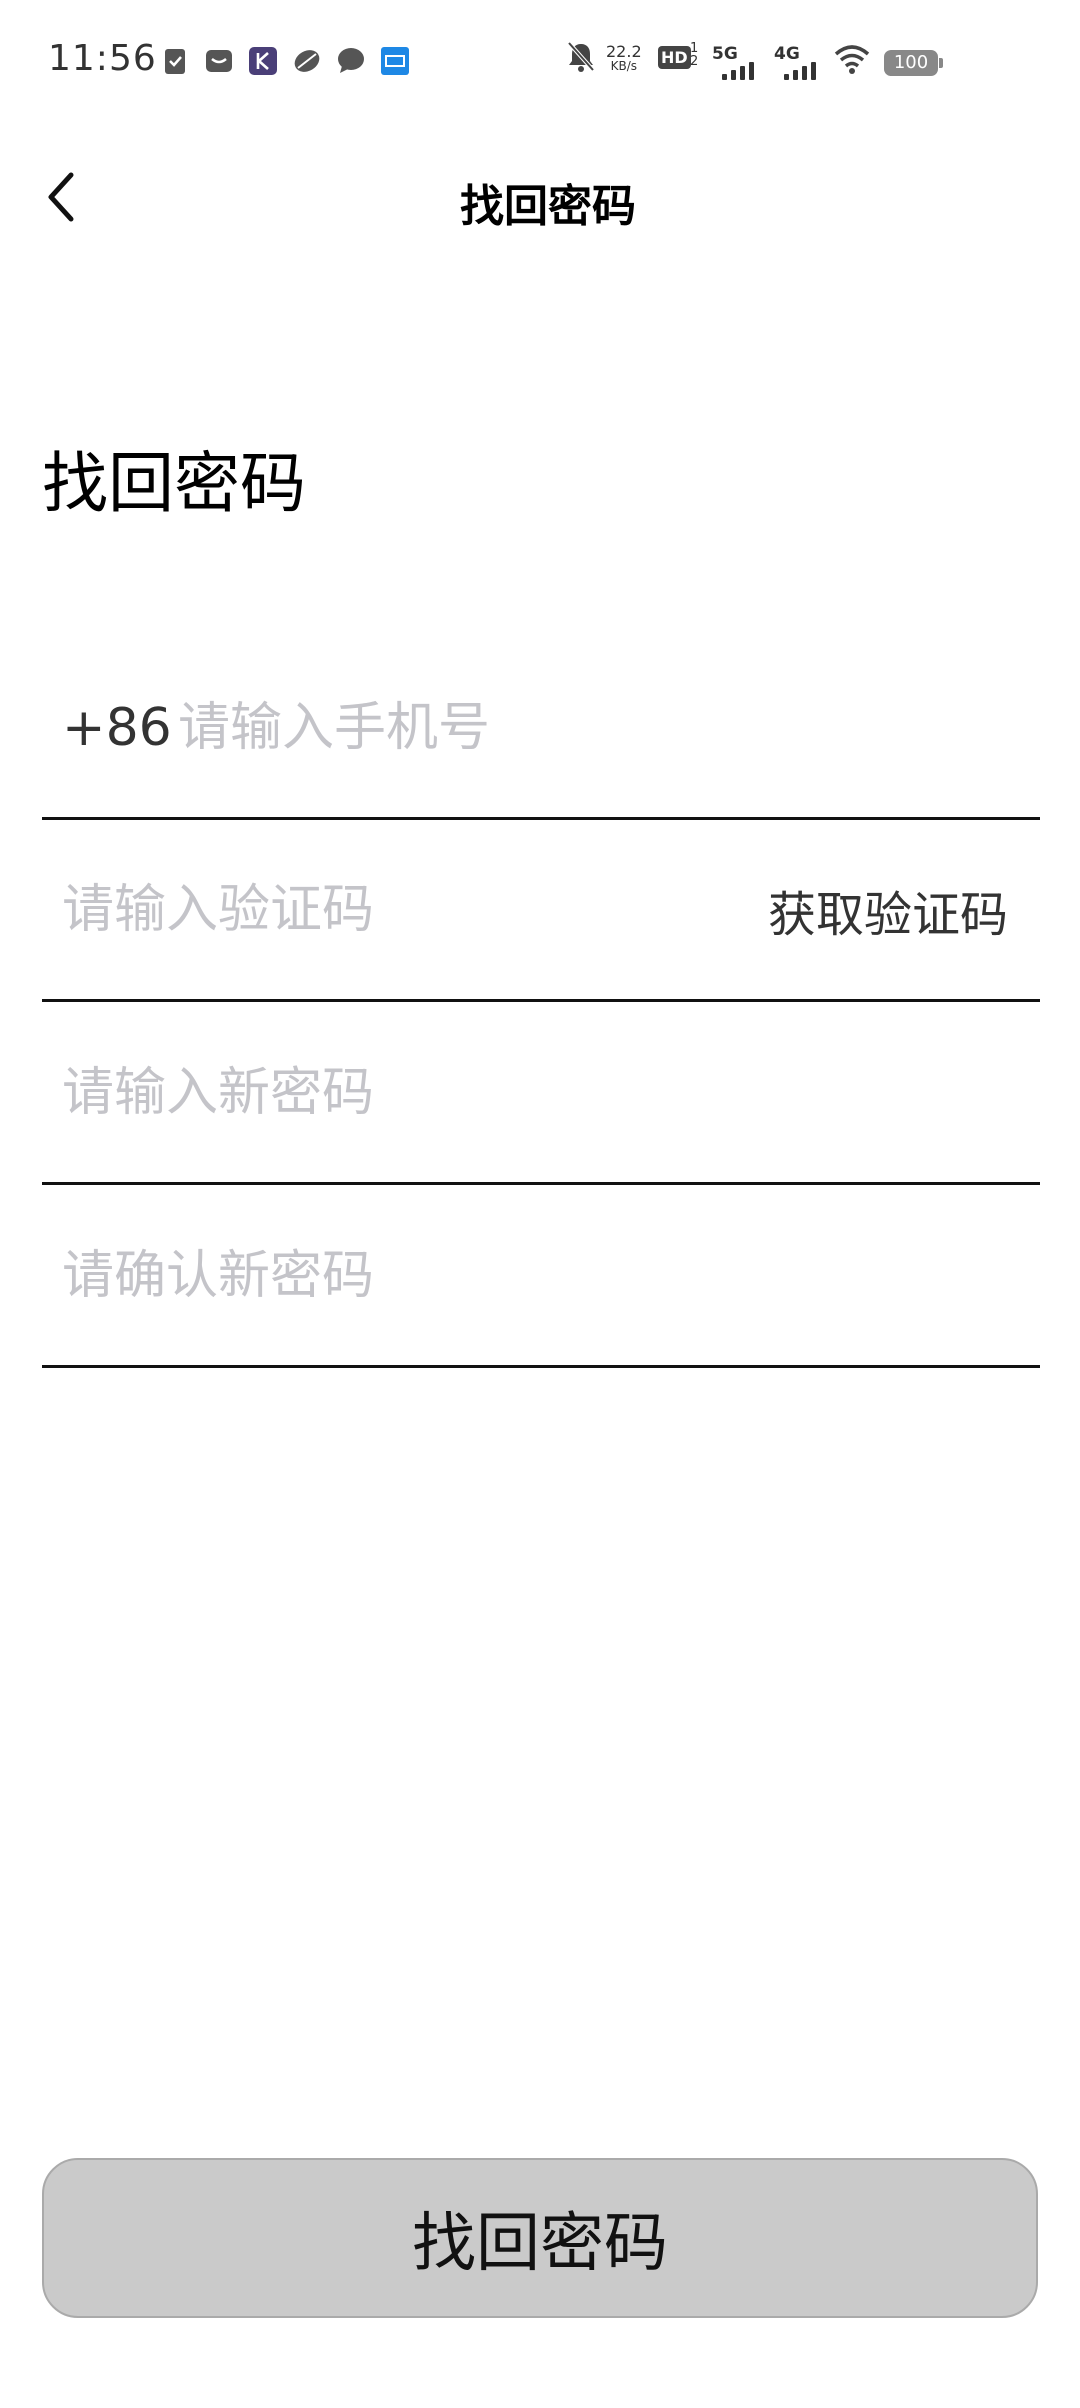 Image resolution: width=1080 pixels, height=2408 pixels. Describe the element at coordinates (540, 60) in the screenshot. I see `status-bar: 11:56 22.2 KB/s HD 12 5G 4G 100` at that location.